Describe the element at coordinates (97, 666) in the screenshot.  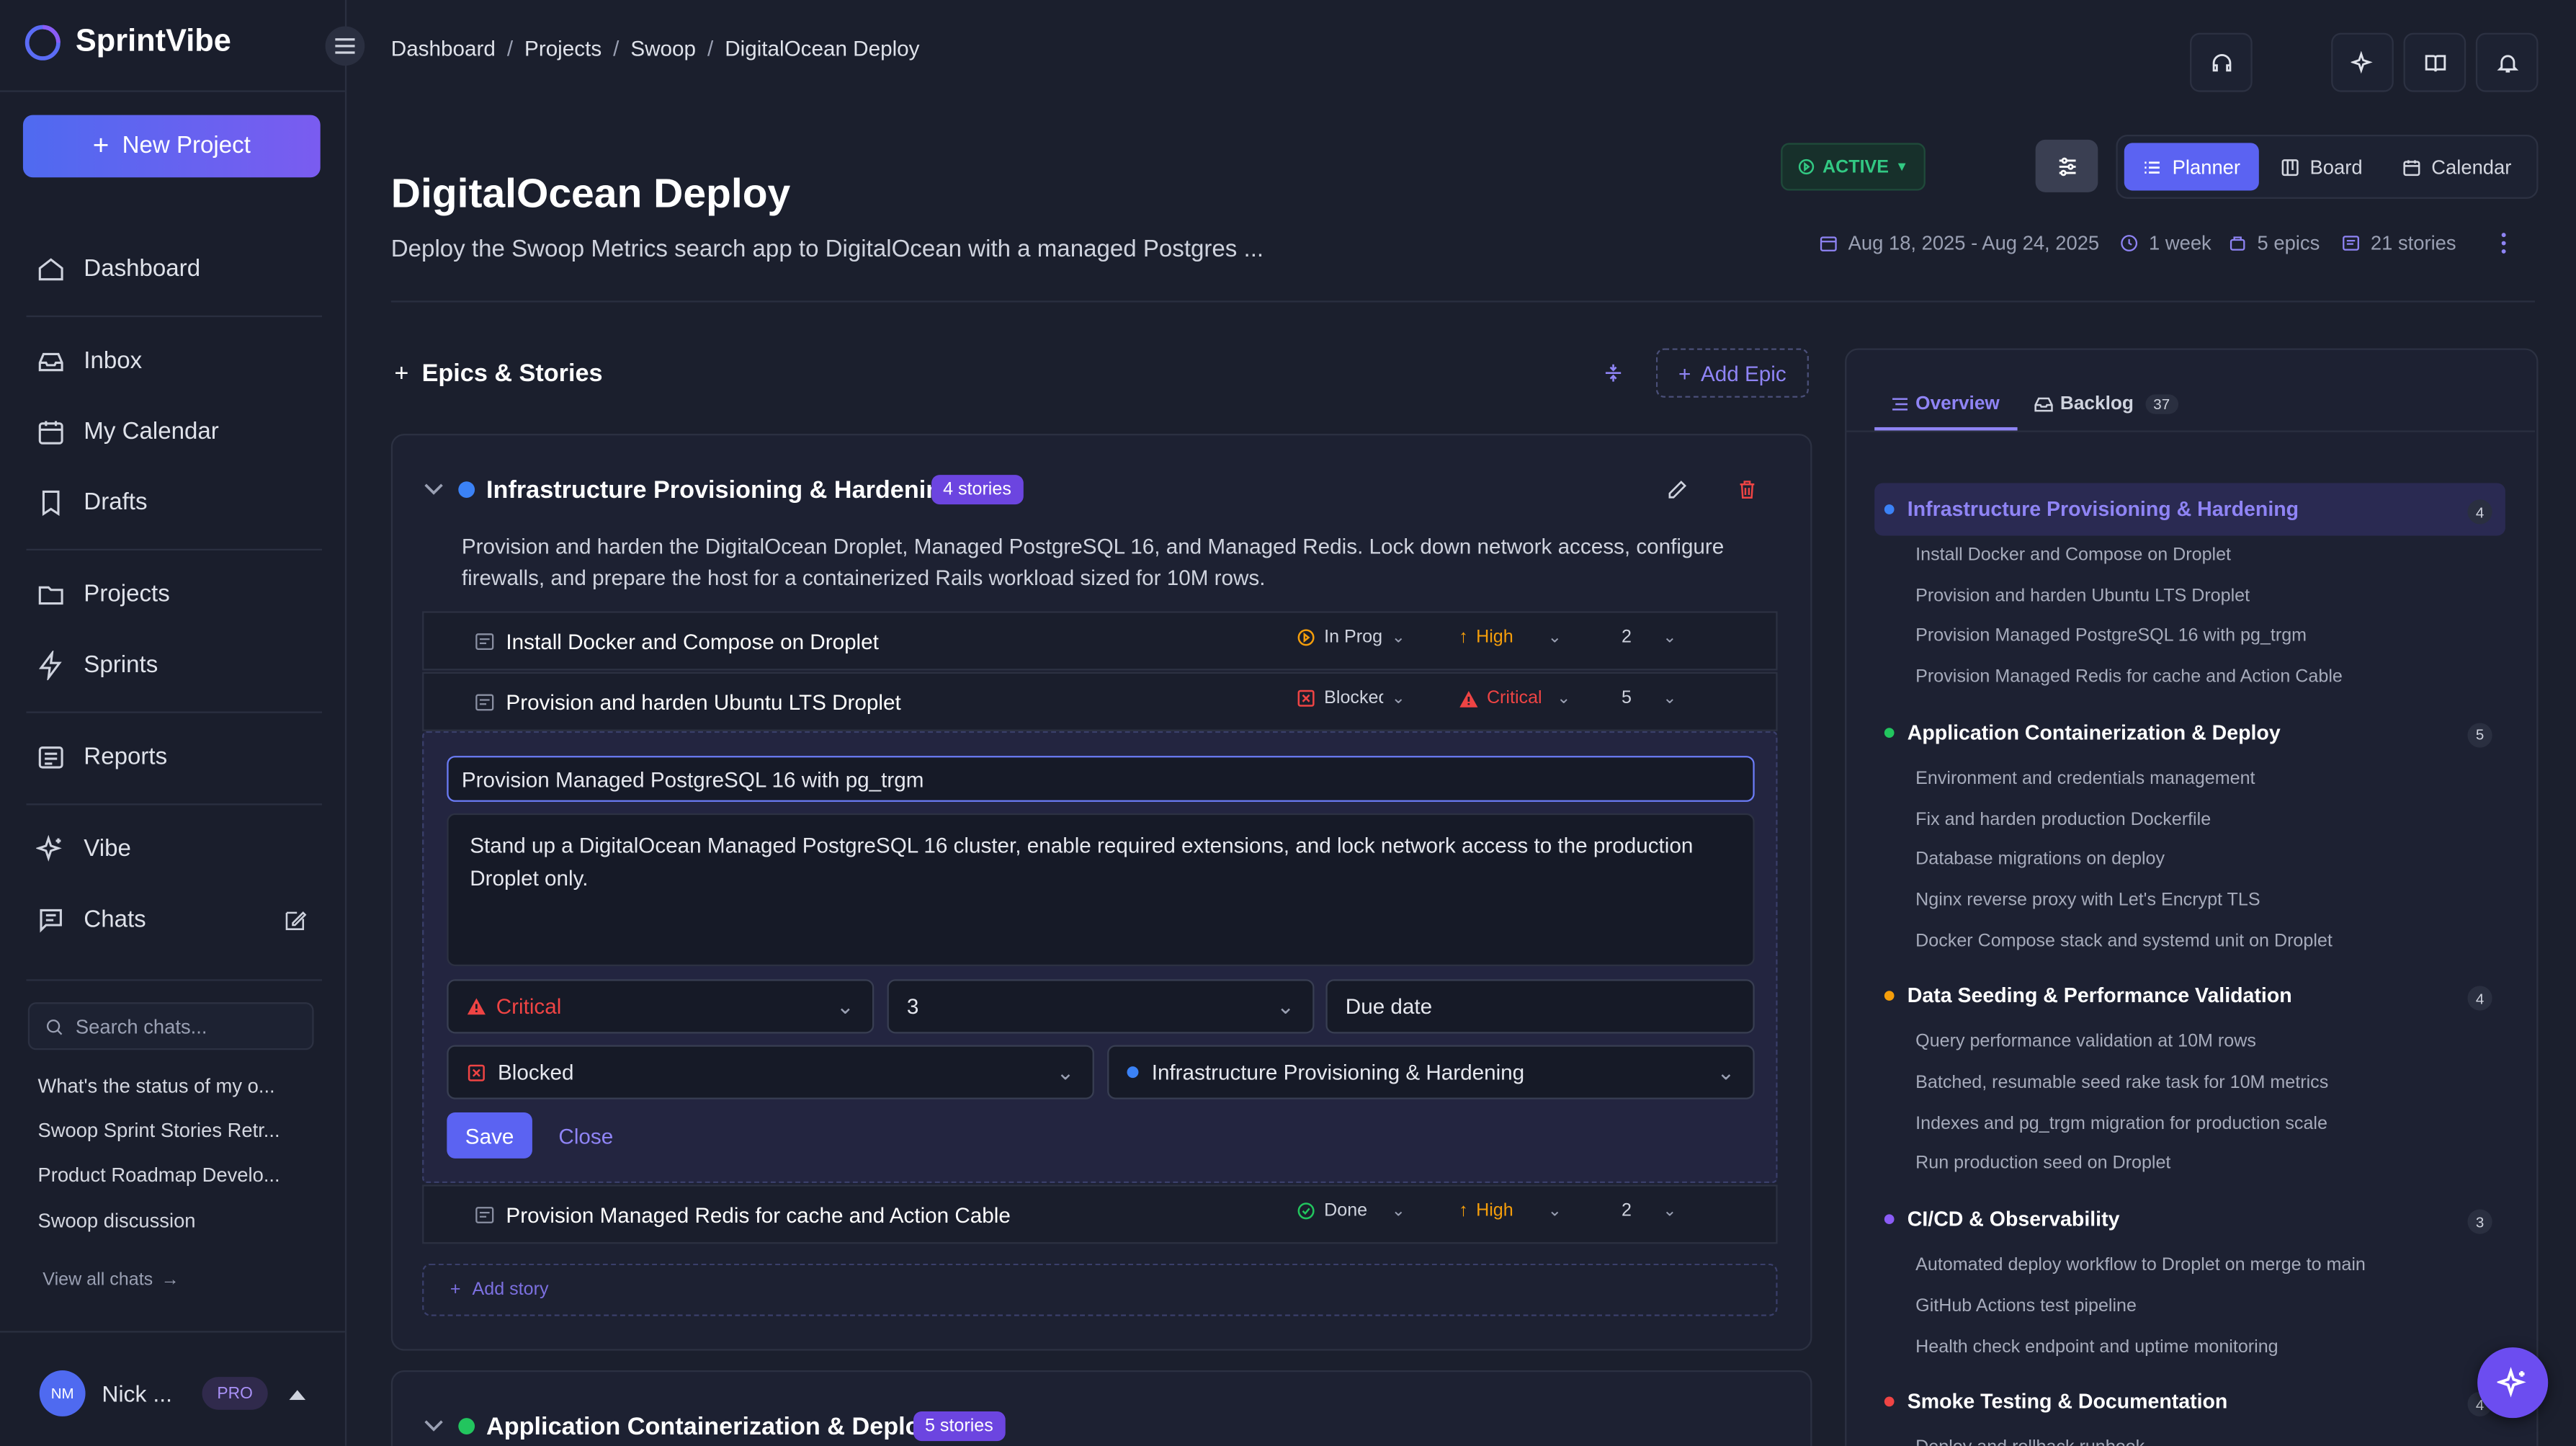
I see `nav-sprints: Sprints` at that location.